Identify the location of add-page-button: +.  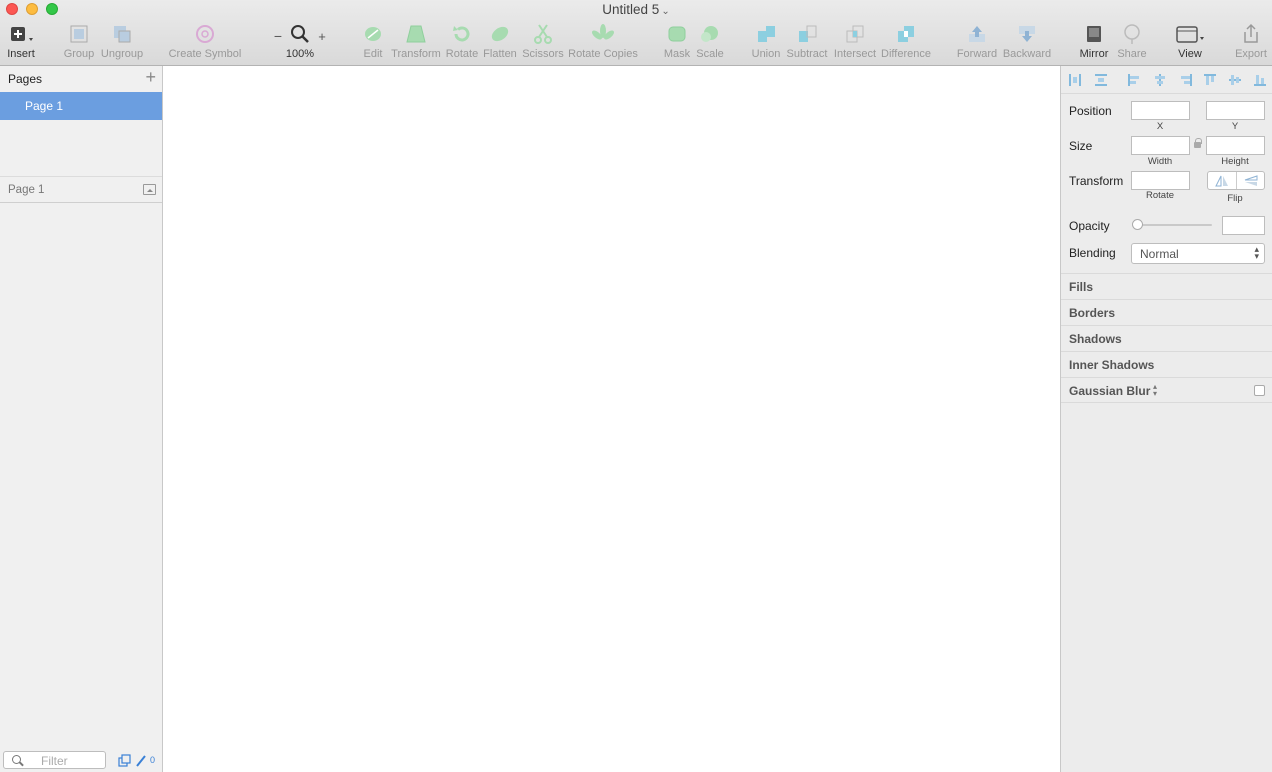
(150, 77).